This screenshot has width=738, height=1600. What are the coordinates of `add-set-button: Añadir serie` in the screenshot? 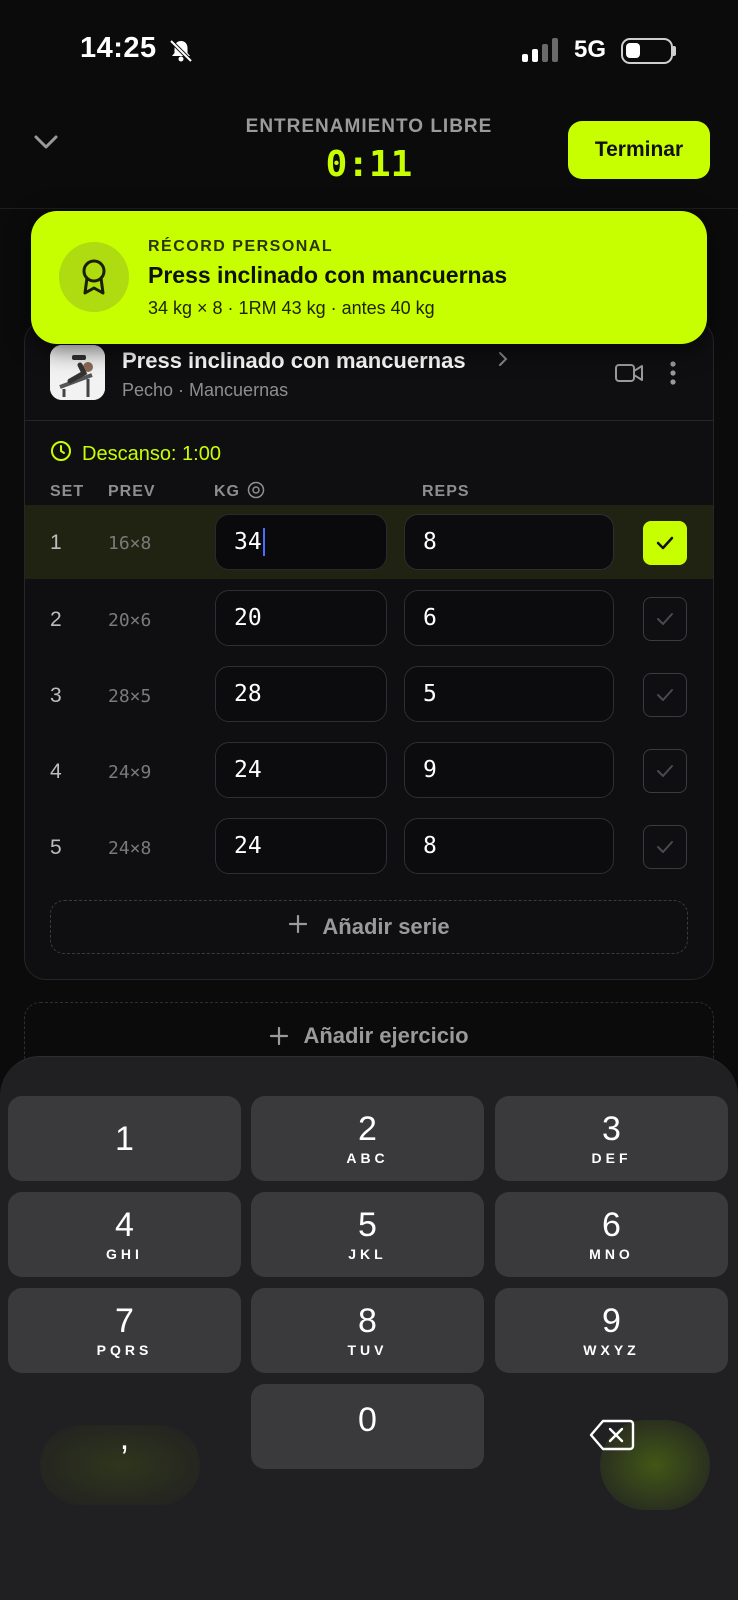 It's located at (369, 927).